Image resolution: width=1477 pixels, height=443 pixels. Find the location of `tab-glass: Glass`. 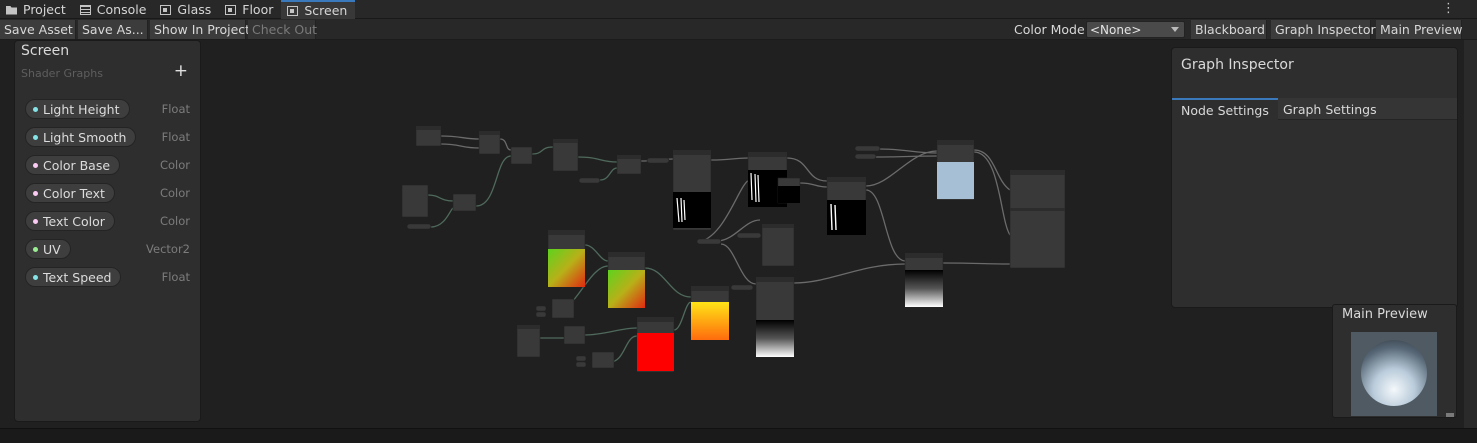

tab-glass: Glass is located at coordinates (186, 9).